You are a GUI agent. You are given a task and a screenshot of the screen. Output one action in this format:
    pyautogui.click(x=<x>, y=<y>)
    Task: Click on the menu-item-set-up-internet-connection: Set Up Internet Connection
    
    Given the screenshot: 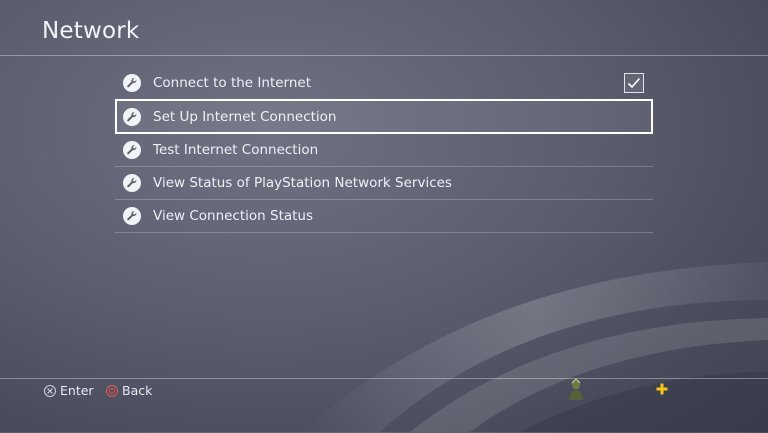 What is the action you would take?
    pyautogui.click(x=384, y=116)
    